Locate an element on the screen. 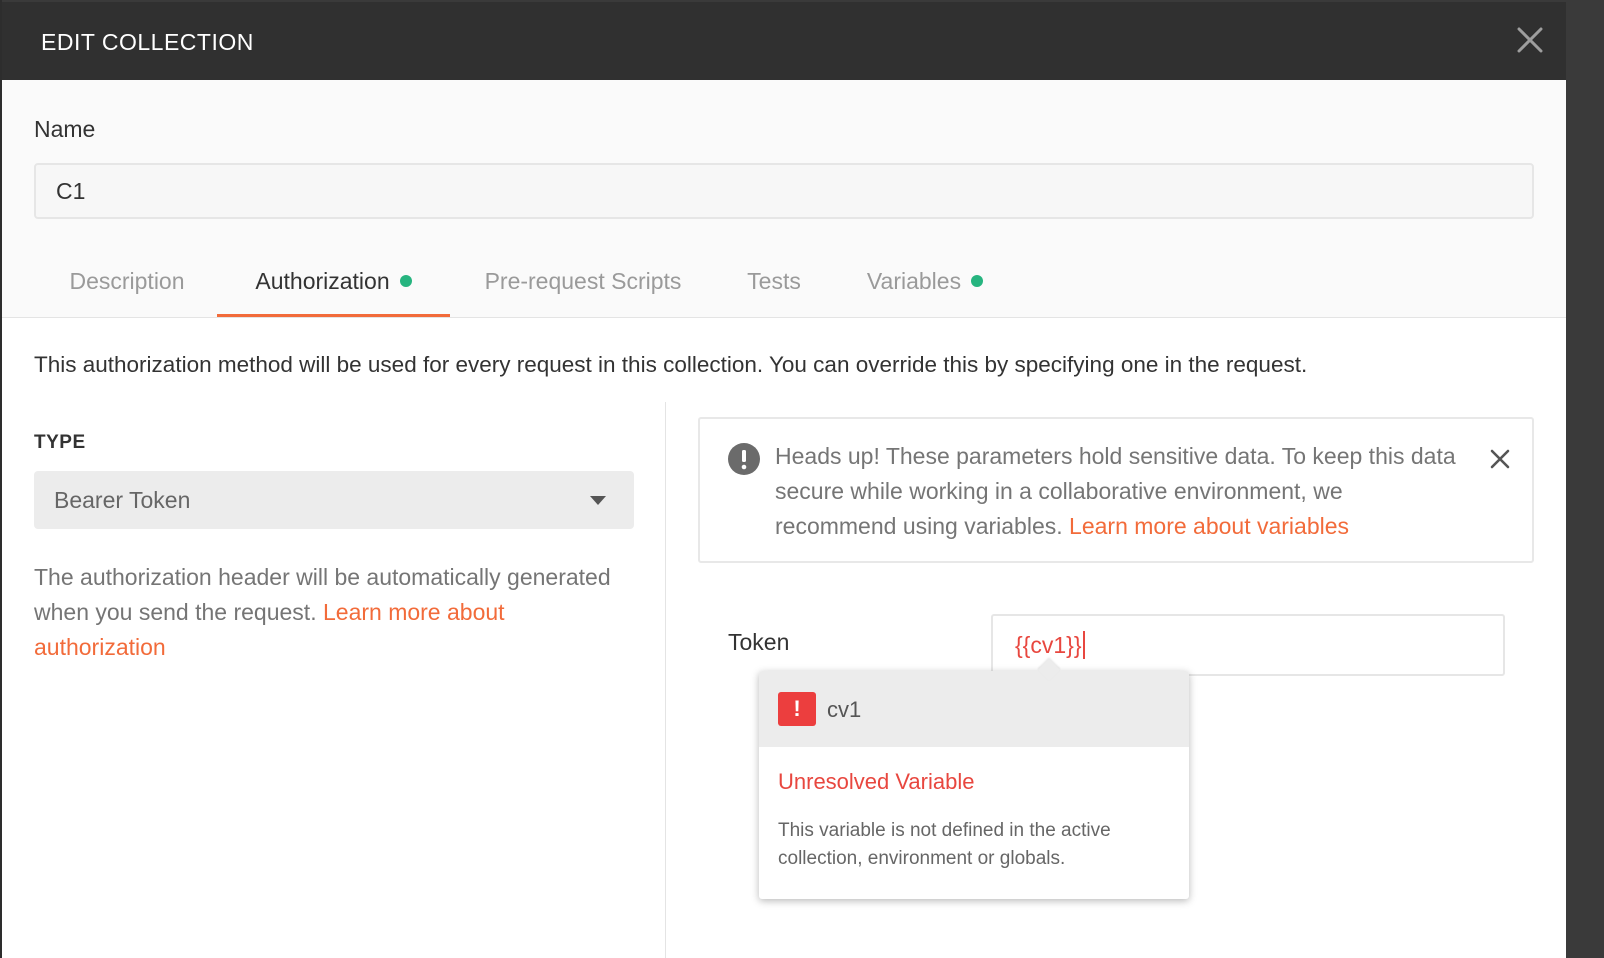 The height and width of the screenshot is (958, 1604). tab-label: Pre-request Scripts is located at coordinates (583, 281).